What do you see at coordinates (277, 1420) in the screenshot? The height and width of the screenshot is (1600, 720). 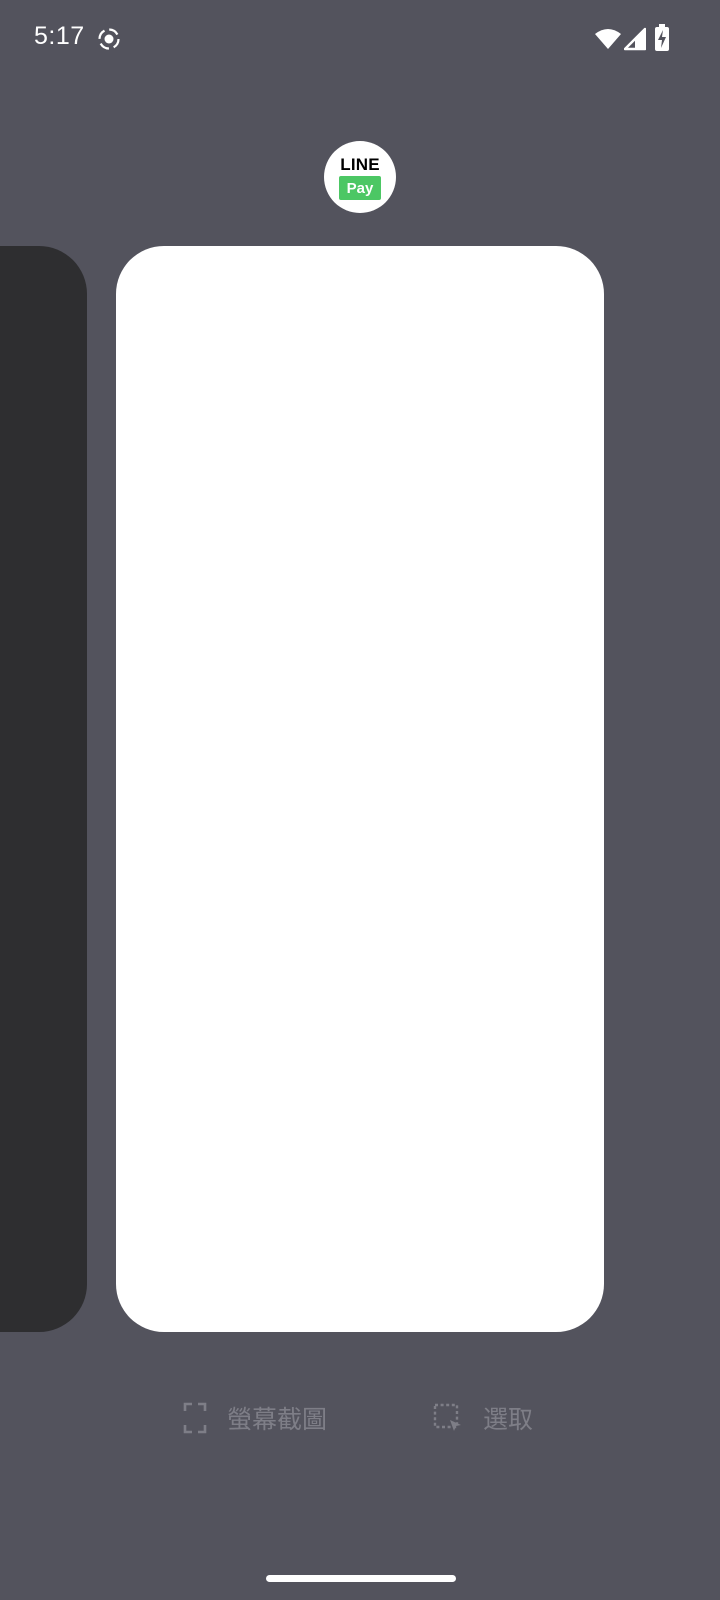 I see `screenshot-label: 螢幕截圖` at bounding box center [277, 1420].